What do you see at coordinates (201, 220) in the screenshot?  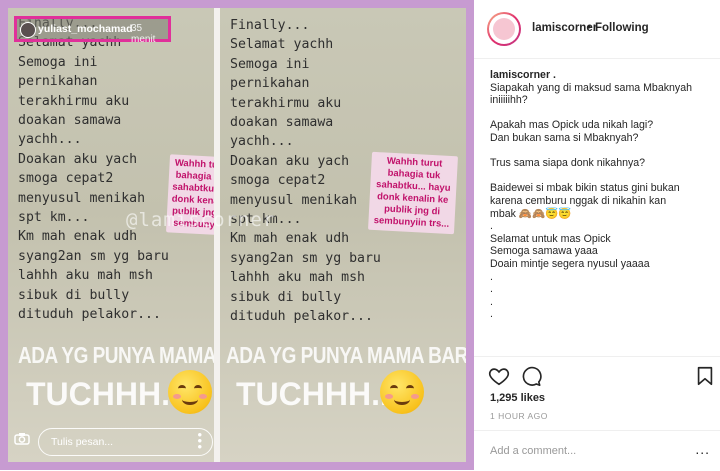 I see `watermark-text: @lamiscorner` at bounding box center [201, 220].